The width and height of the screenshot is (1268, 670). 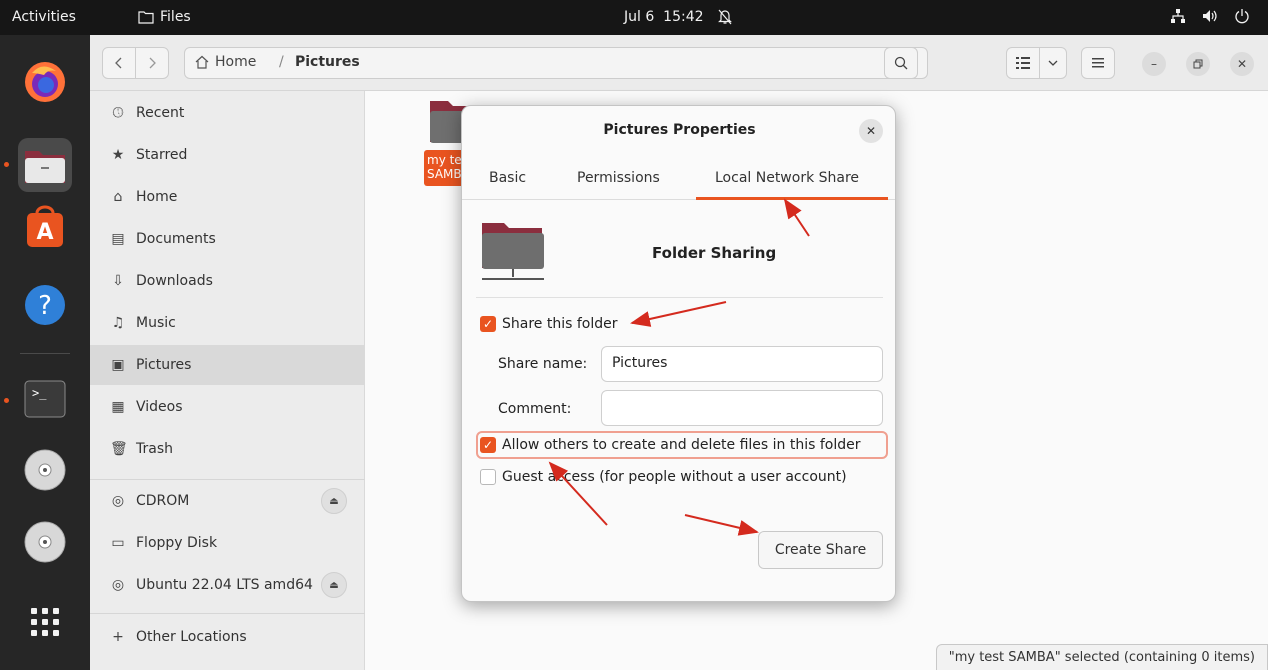 I want to click on document-icon: ▤, so click(x=118, y=239).